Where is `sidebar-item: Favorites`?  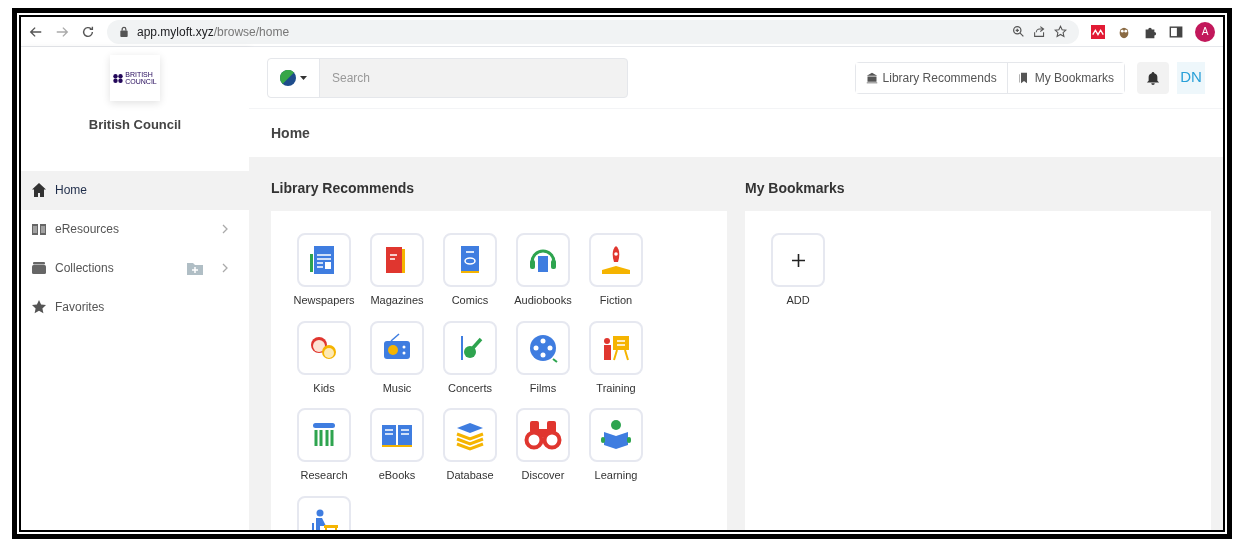 sidebar-item: Favorites is located at coordinates (135, 307).